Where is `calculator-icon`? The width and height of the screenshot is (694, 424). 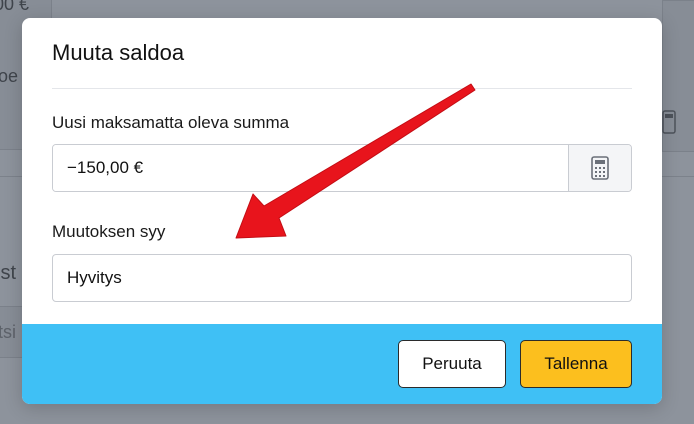 calculator-icon is located at coordinates (600, 168).